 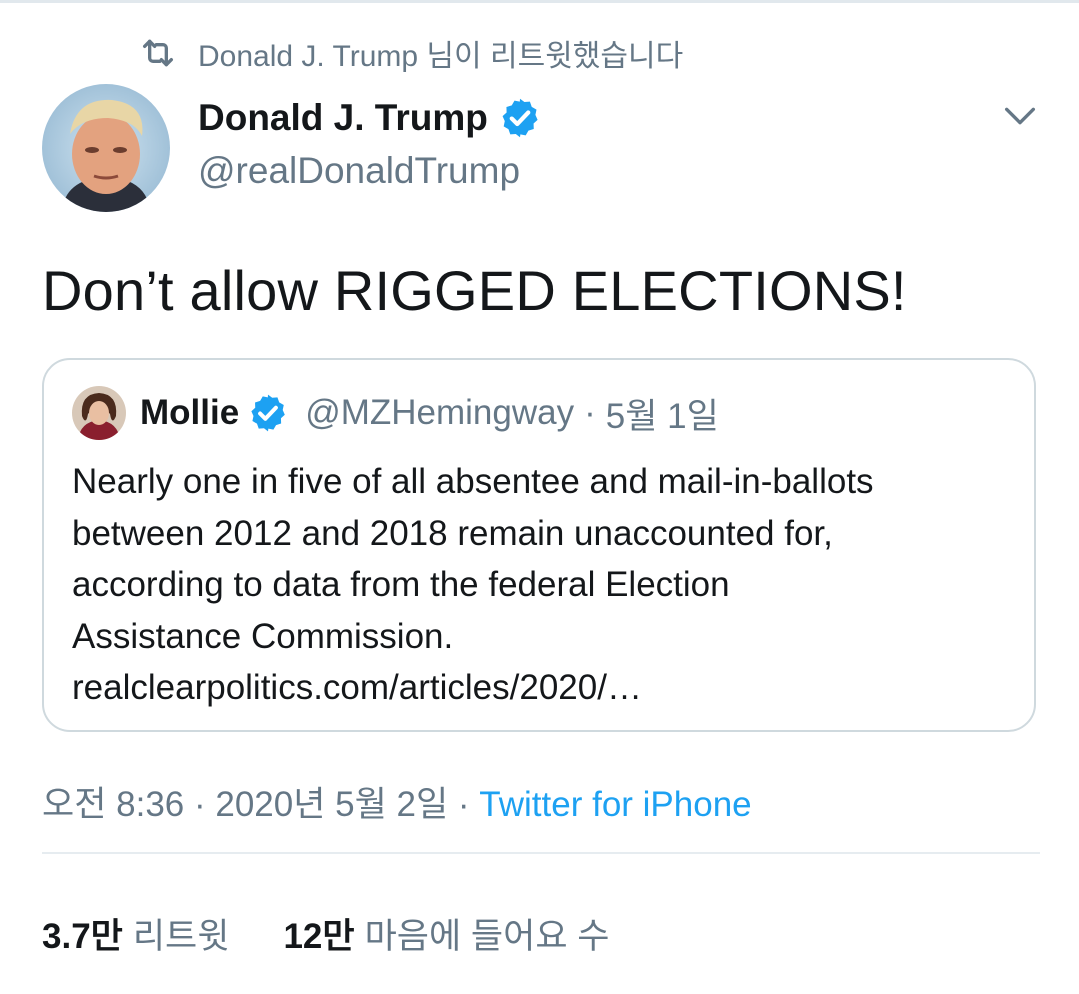 I want to click on author-avatar-image, so click(x=106, y=148).